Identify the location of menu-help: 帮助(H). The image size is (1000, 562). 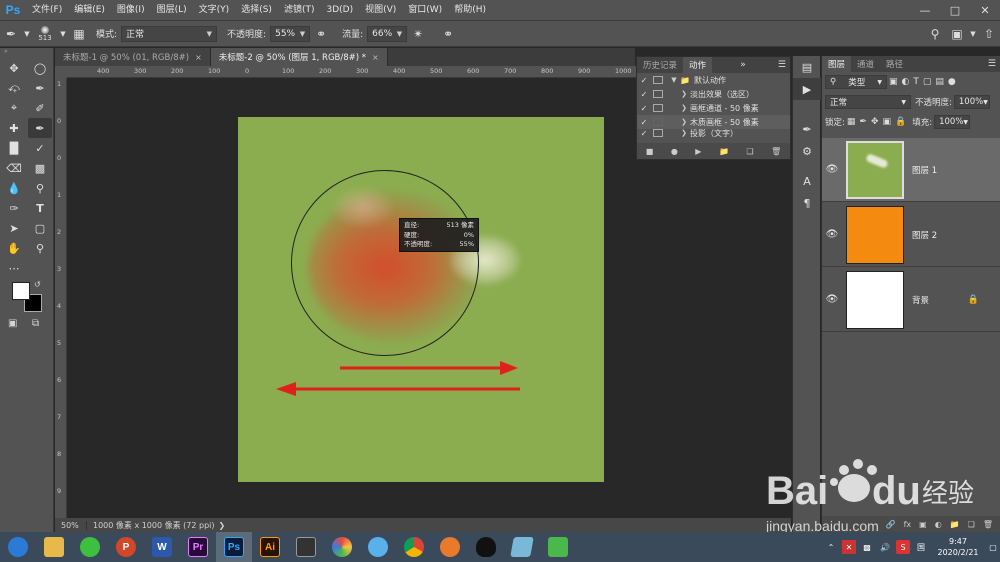
(470, 10).